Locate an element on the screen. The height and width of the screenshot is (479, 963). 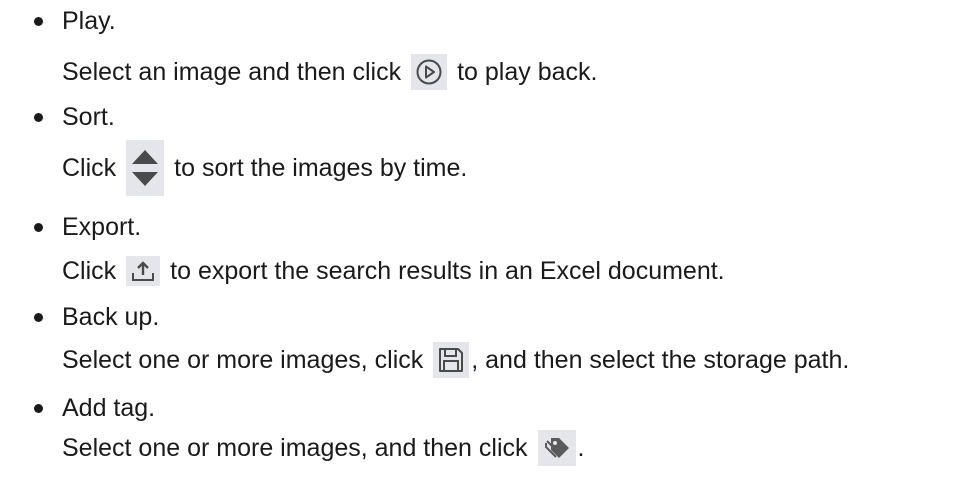
list-item-title: Add tag. is located at coordinates (109, 408).